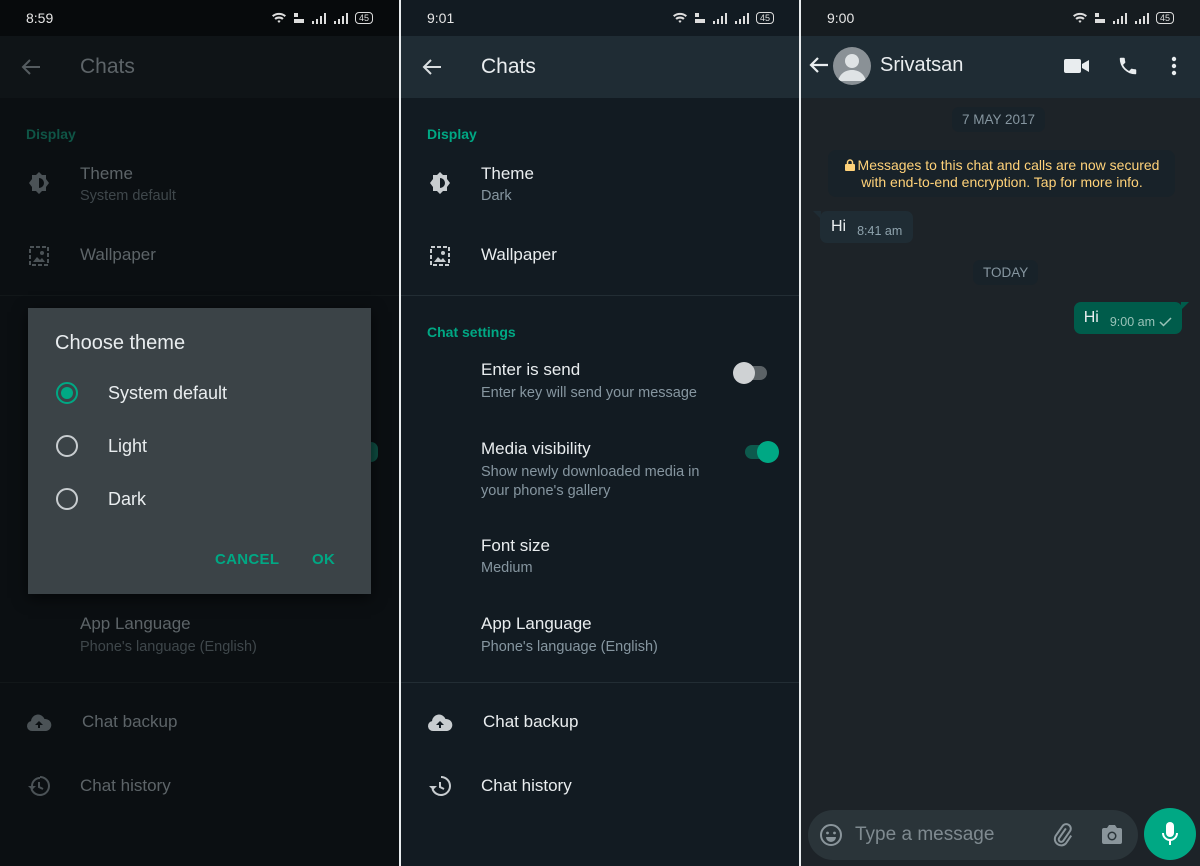 The height and width of the screenshot is (866, 1200). I want to click on setting-value: Medium, so click(507, 568).